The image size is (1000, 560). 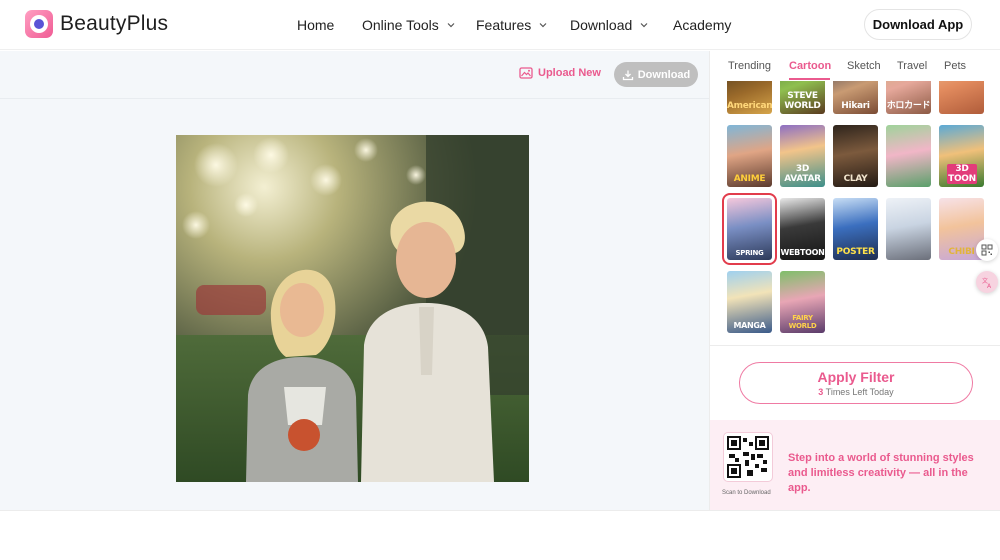 I want to click on times-left-text: 3 Times Left Today, so click(x=856, y=392).